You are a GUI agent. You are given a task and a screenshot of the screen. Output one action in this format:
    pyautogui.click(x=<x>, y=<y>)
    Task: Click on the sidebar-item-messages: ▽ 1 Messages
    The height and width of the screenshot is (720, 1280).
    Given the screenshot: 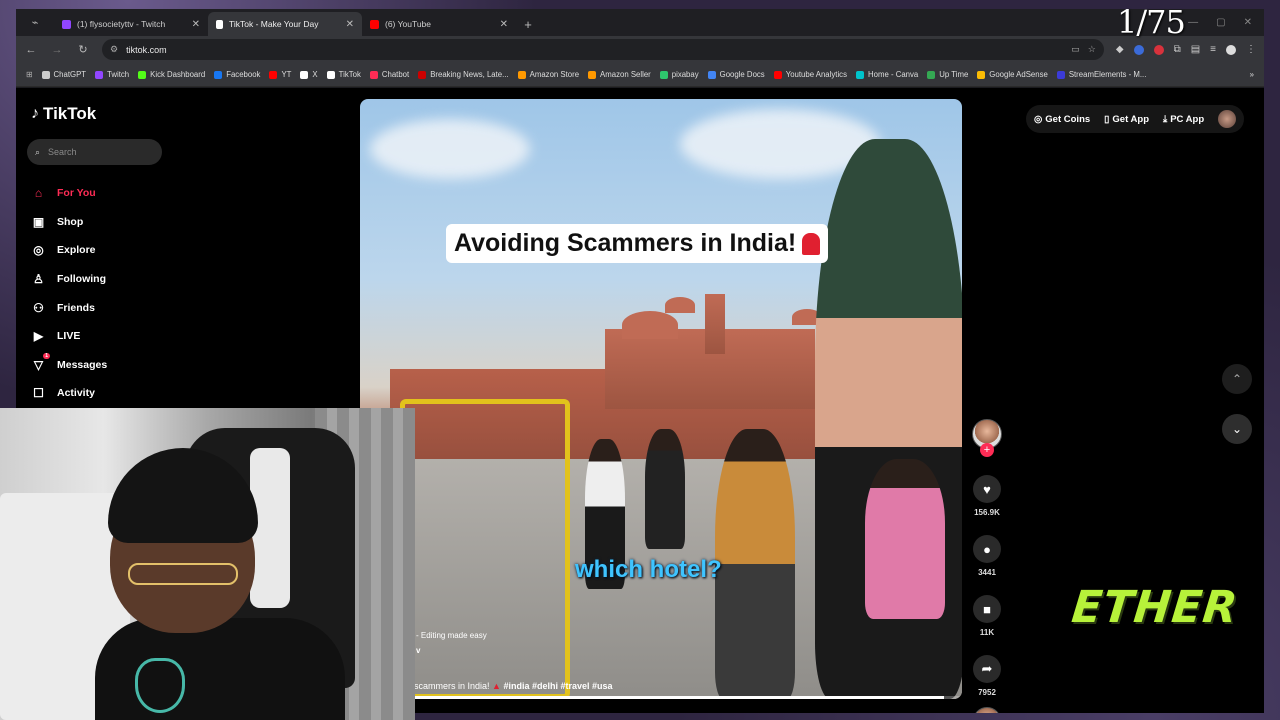 What is the action you would take?
    pyautogui.click(x=69, y=365)
    